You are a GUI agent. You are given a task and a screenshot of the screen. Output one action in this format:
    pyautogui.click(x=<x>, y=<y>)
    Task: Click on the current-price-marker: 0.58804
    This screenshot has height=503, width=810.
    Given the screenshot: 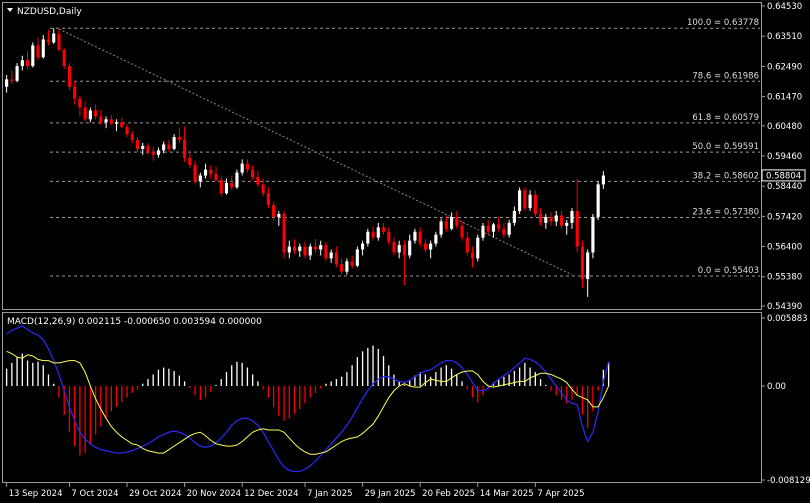 What is the action you would take?
    pyautogui.click(x=783, y=175)
    